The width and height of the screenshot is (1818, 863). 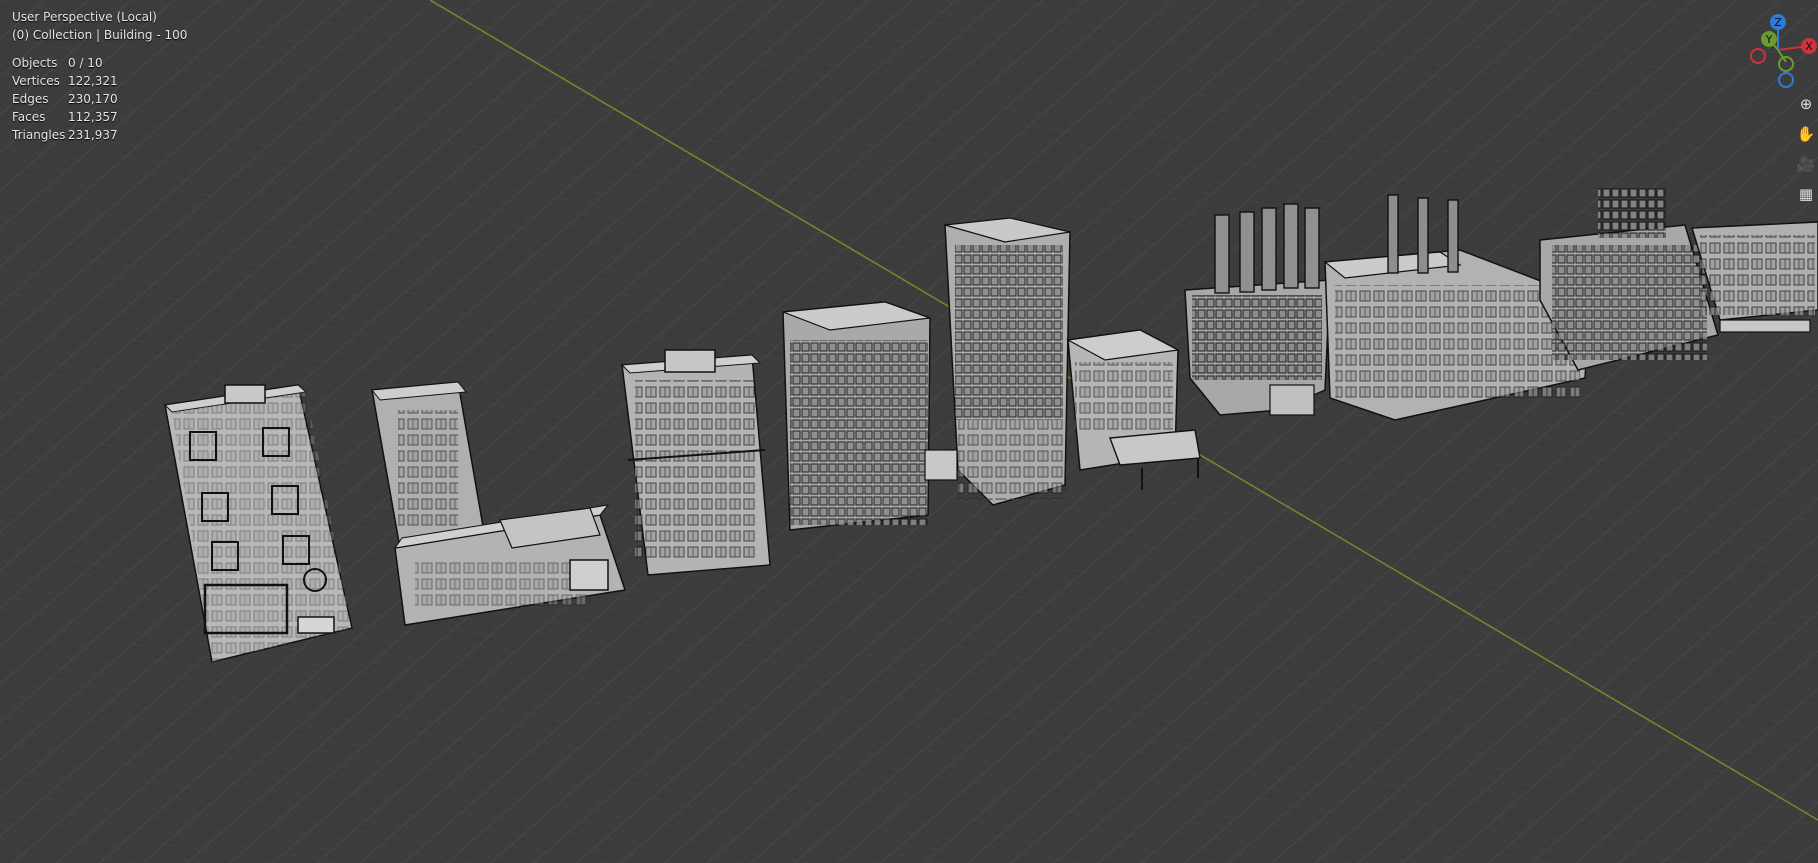 What do you see at coordinates (35, 63) in the screenshot?
I see `stat-label: Objects` at bounding box center [35, 63].